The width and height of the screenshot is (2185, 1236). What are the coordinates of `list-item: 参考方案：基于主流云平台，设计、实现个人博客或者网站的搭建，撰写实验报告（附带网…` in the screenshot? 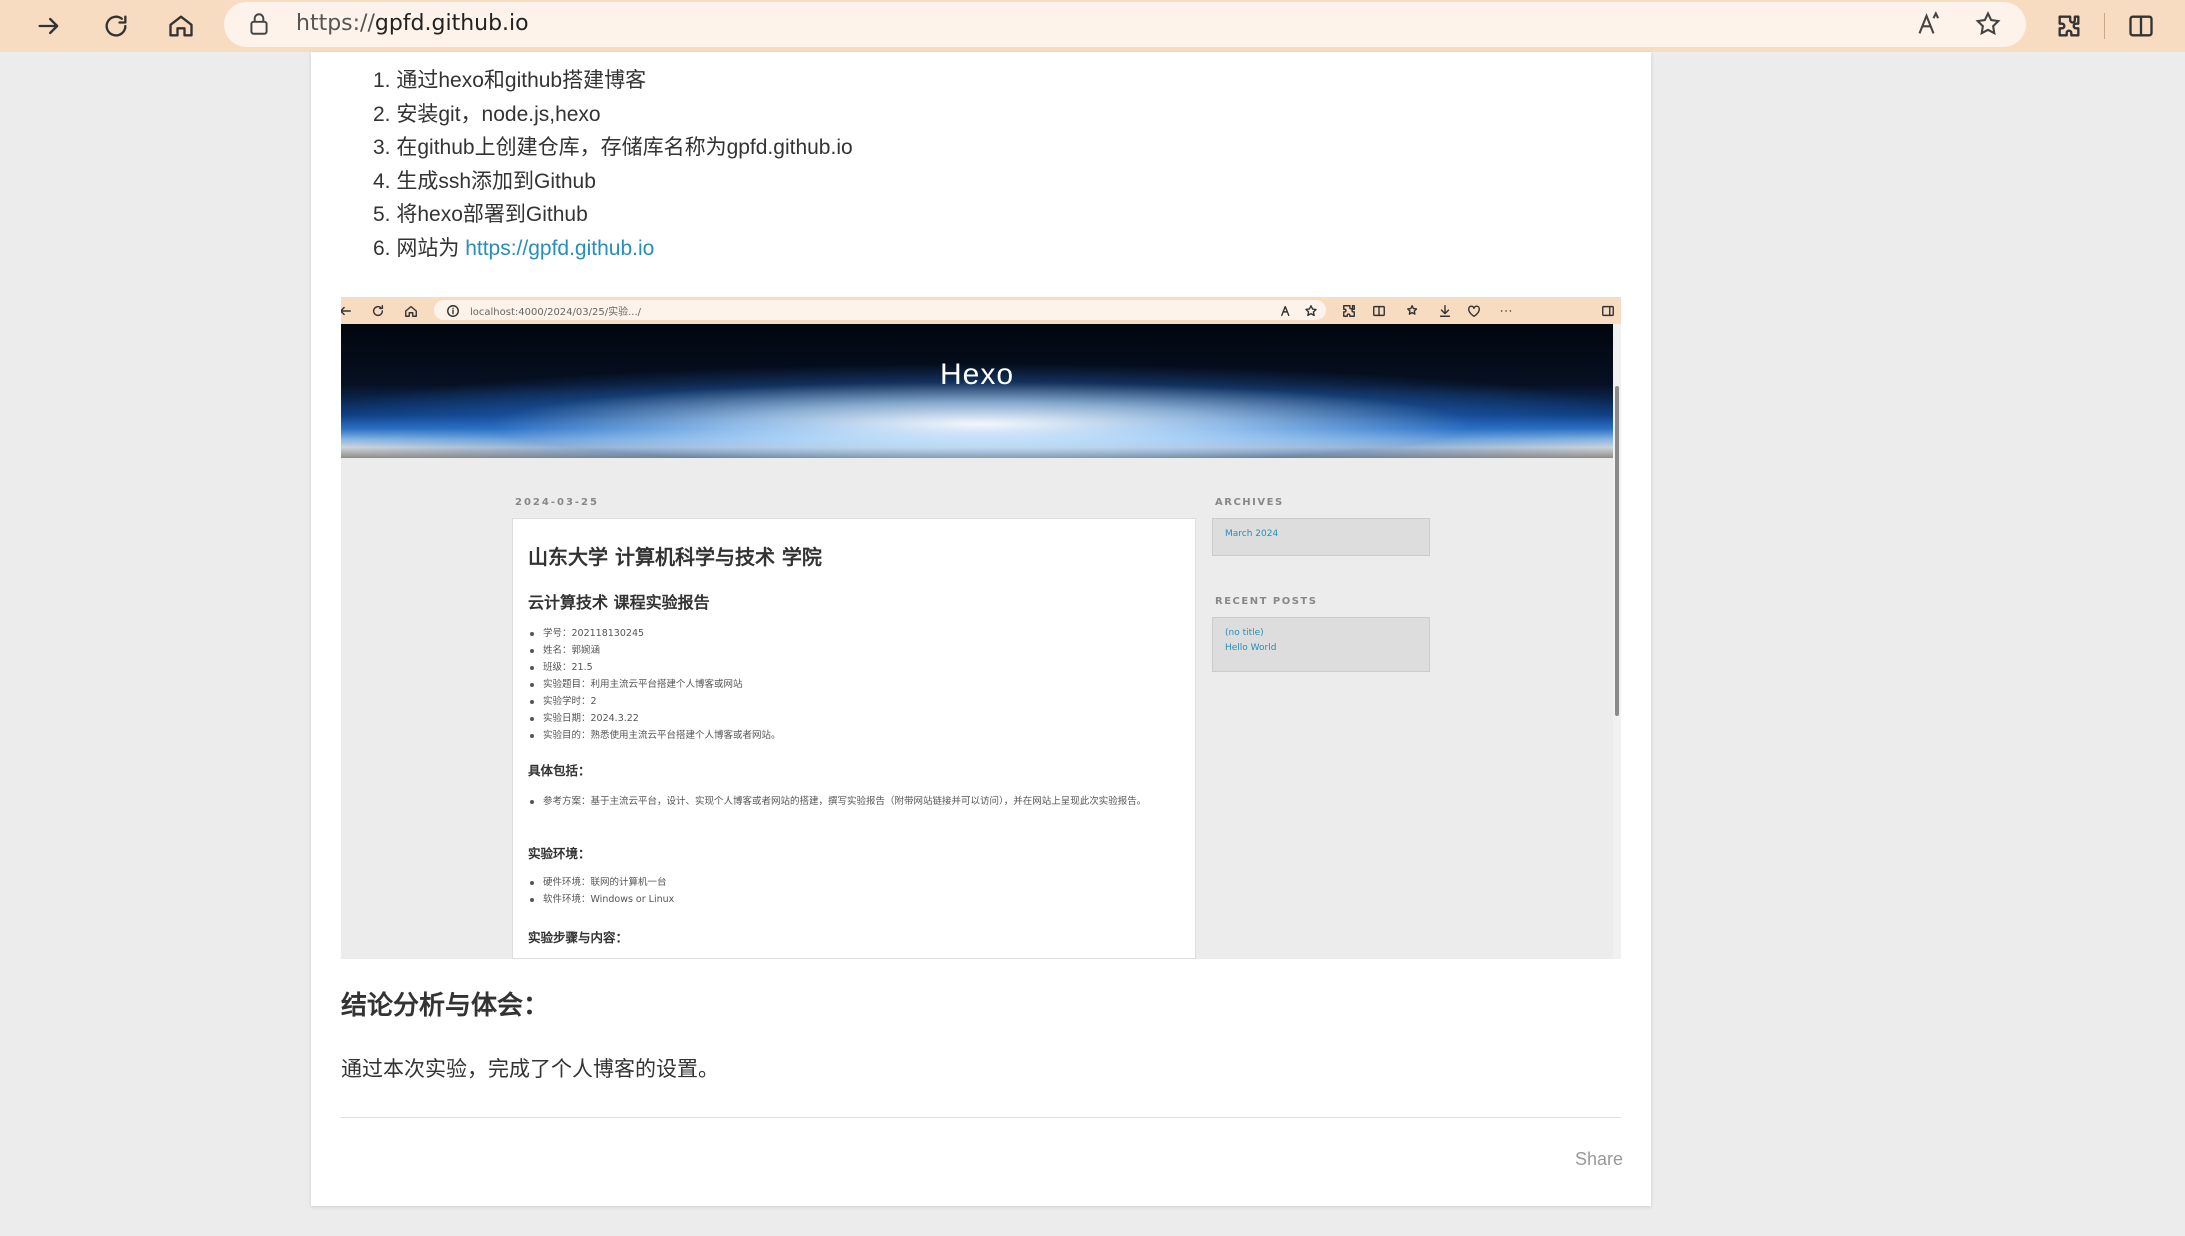 It's located at (851, 801).